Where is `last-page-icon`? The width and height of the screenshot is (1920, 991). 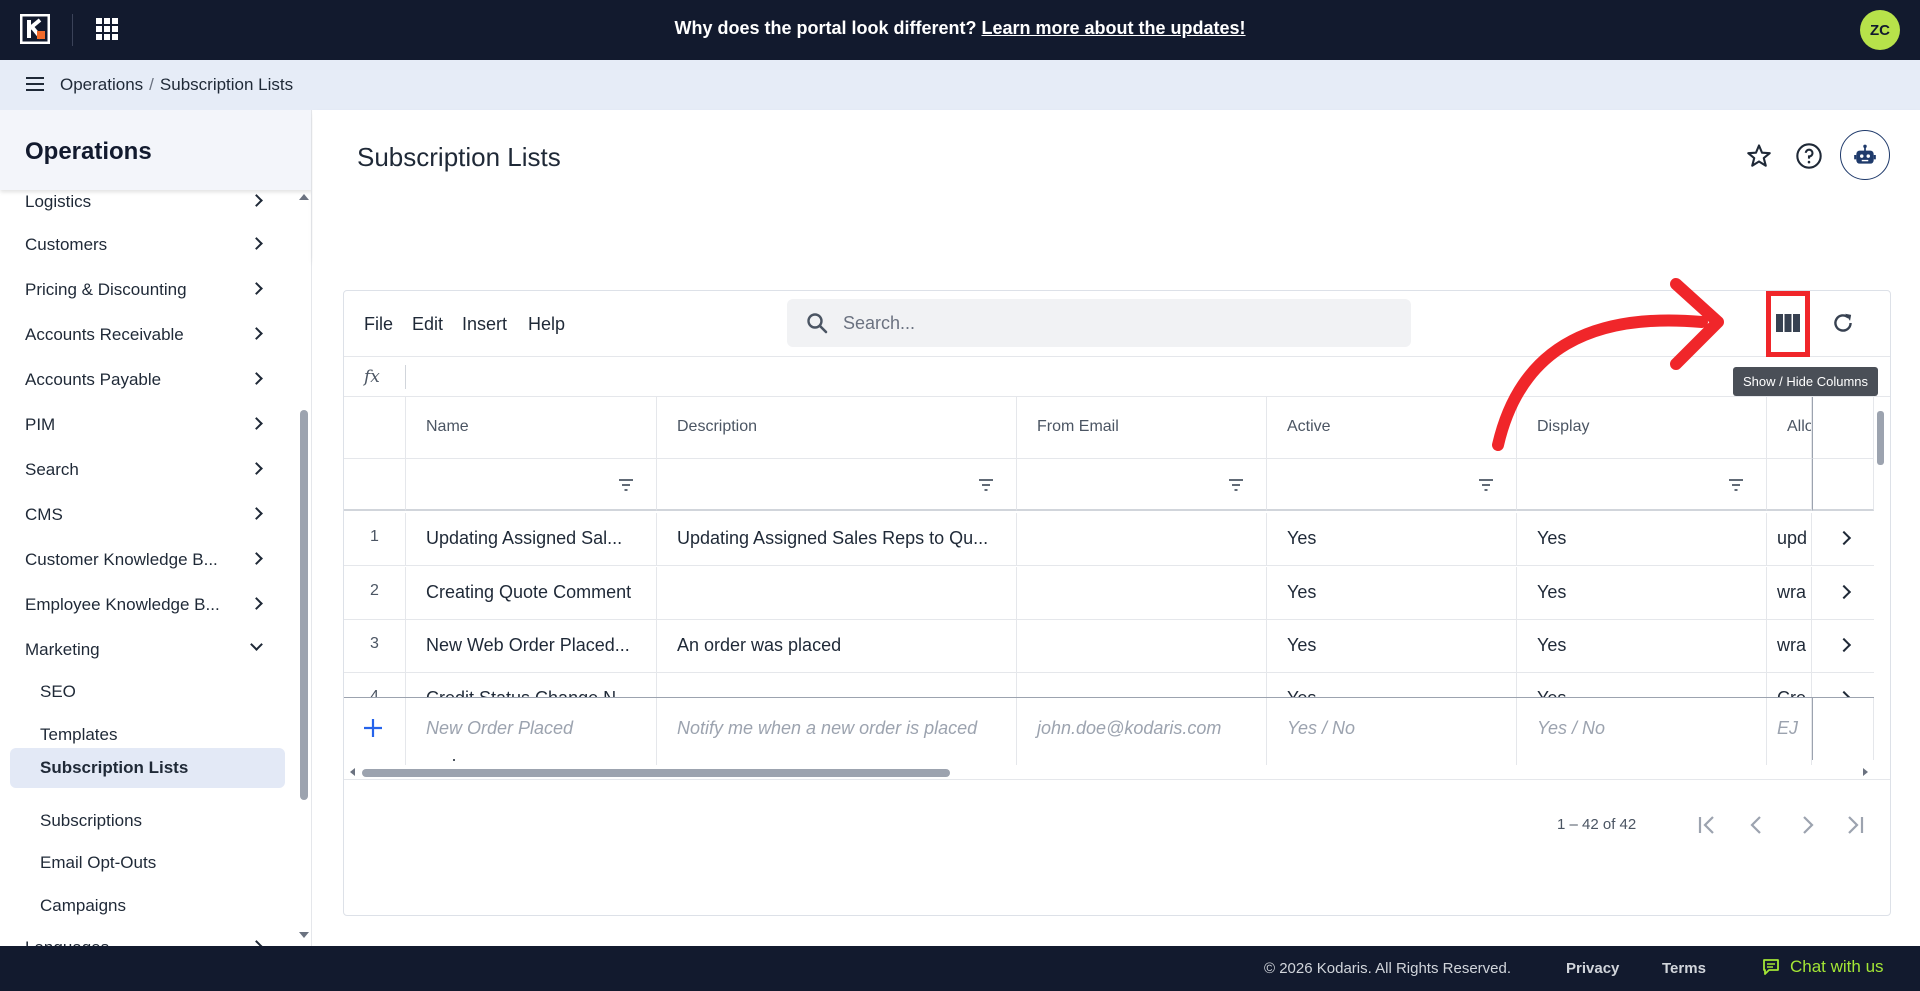 last-page-icon is located at coordinates (1855, 825).